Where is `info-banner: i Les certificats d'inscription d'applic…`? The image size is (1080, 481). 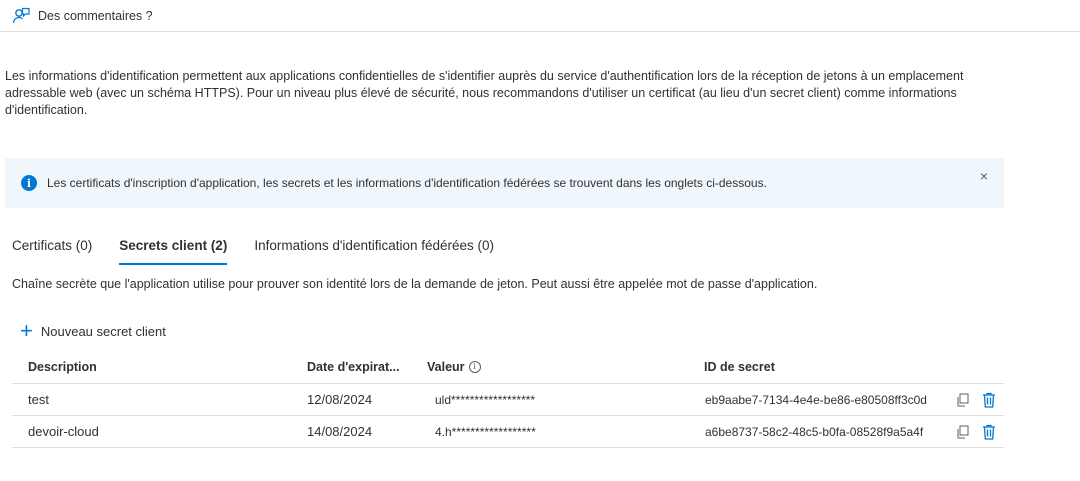
info-banner: i Les certificats d'inscription d'applic… is located at coordinates (504, 183).